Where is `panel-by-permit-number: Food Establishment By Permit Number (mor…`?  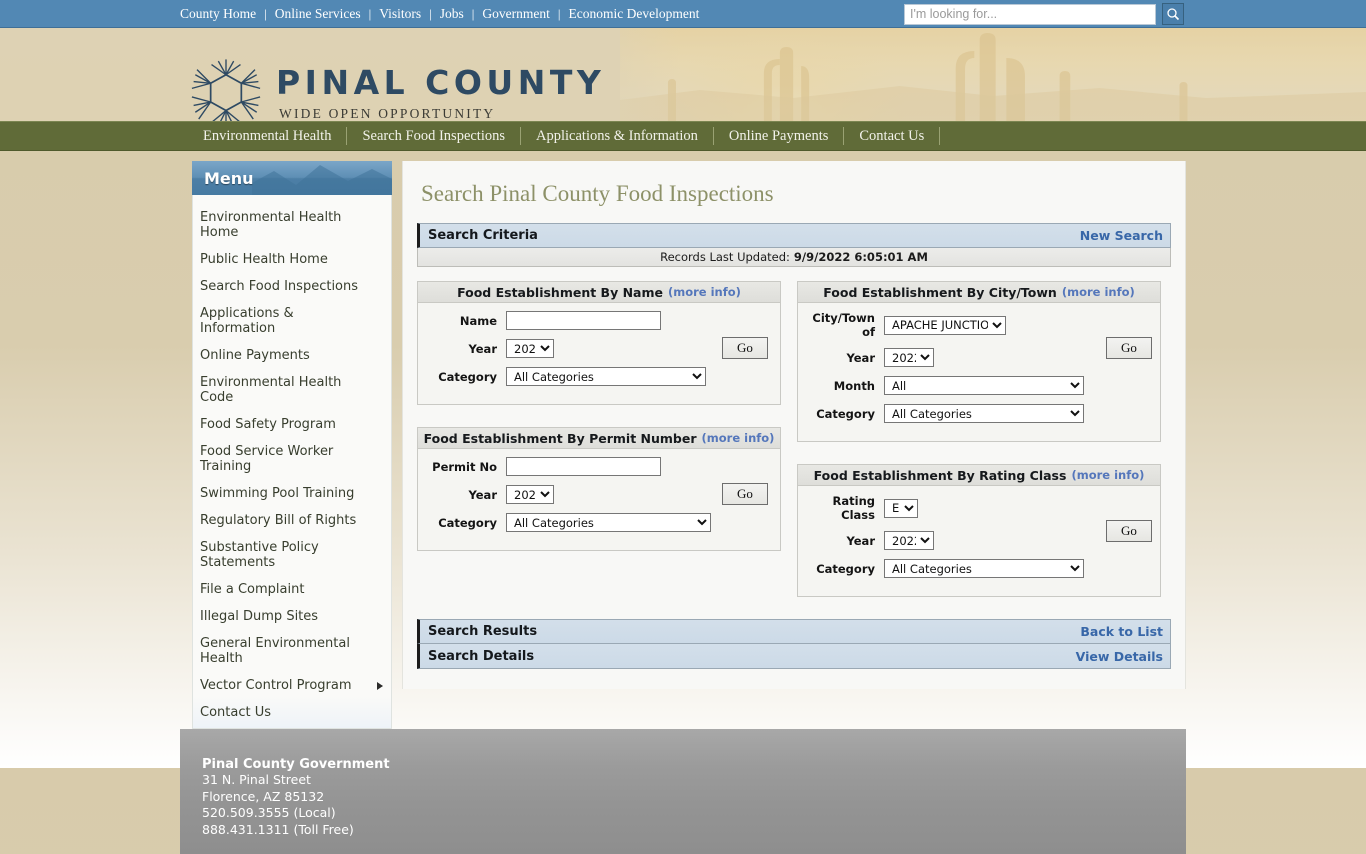
panel-by-permit-number: Food Establishment By Permit Number (mor… is located at coordinates (599, 489).